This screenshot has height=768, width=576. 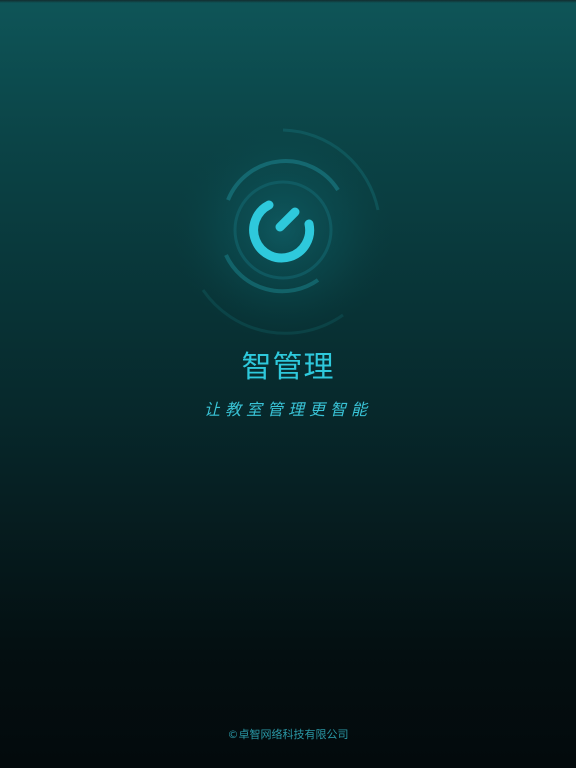 What do you see at coordinates (287, 409) in the screenshot?
I see `app-slogan: 让教室管理更智能` at bounding box center [287, 409].